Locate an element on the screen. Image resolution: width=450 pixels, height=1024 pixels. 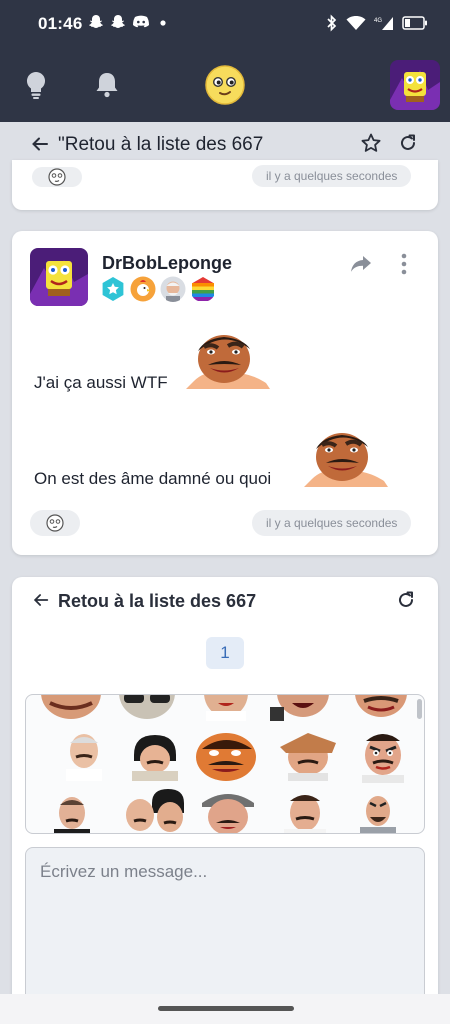
rainbow-badge-icon is located at coordinates (203, 289).